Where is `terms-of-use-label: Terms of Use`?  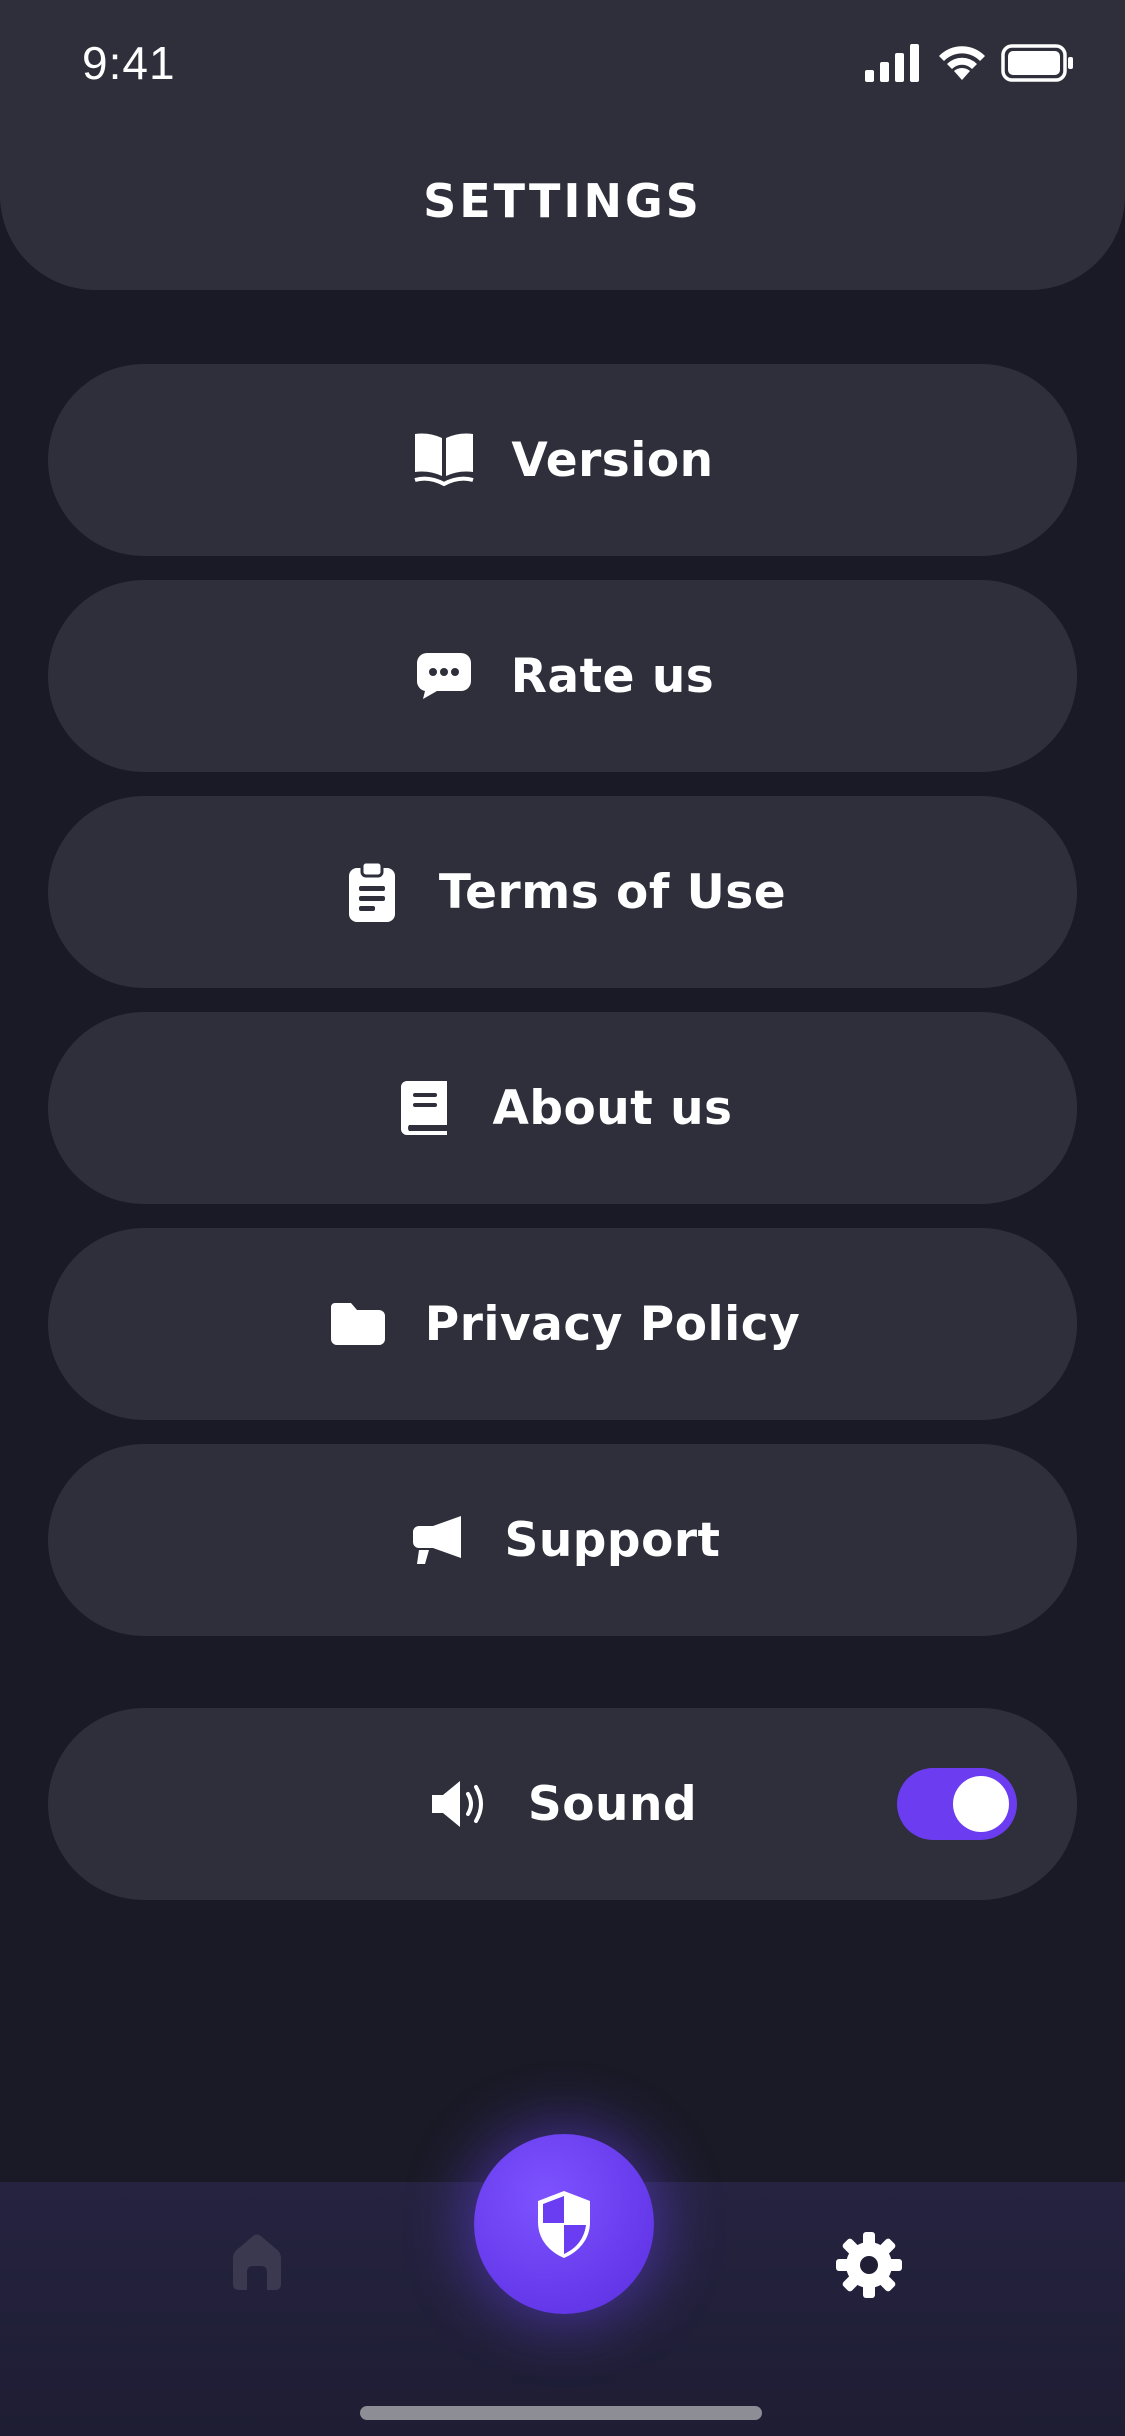 terms-of-use-label: Terms of Use is located at coordinates (612, 892).